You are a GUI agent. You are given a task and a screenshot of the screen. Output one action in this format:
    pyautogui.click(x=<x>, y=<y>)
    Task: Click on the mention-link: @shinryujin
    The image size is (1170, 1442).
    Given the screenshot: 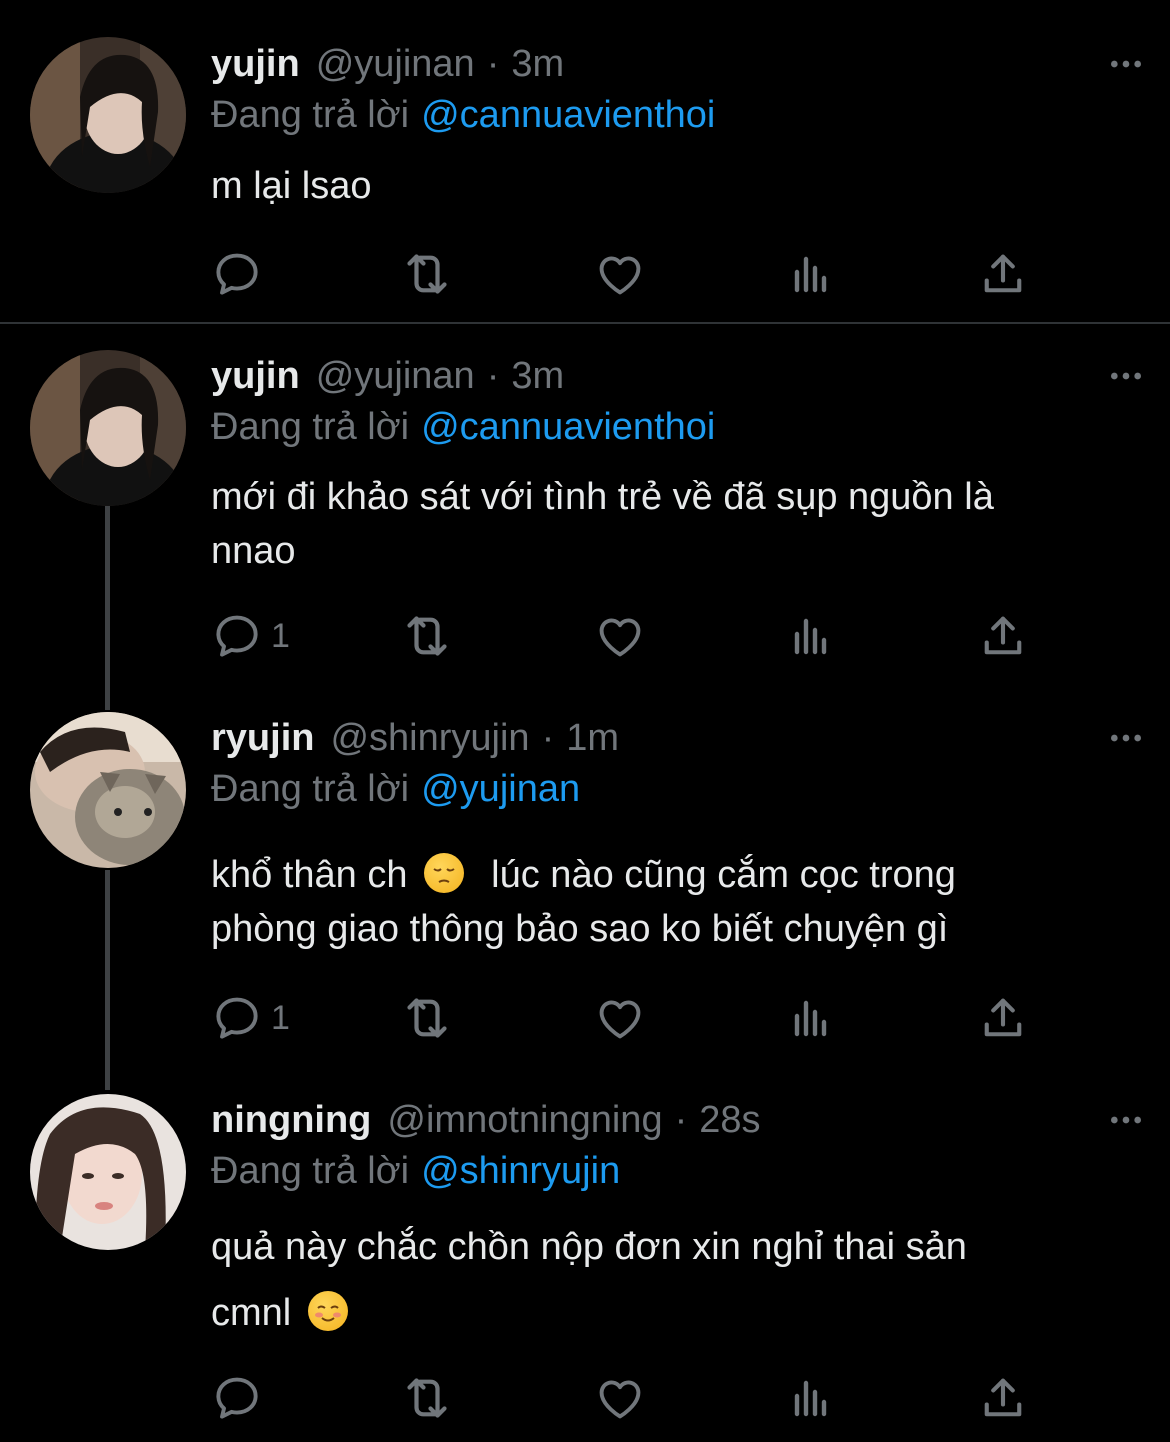 What is the action you would take?
    pyautogui.click(x=520, y=1171)
    